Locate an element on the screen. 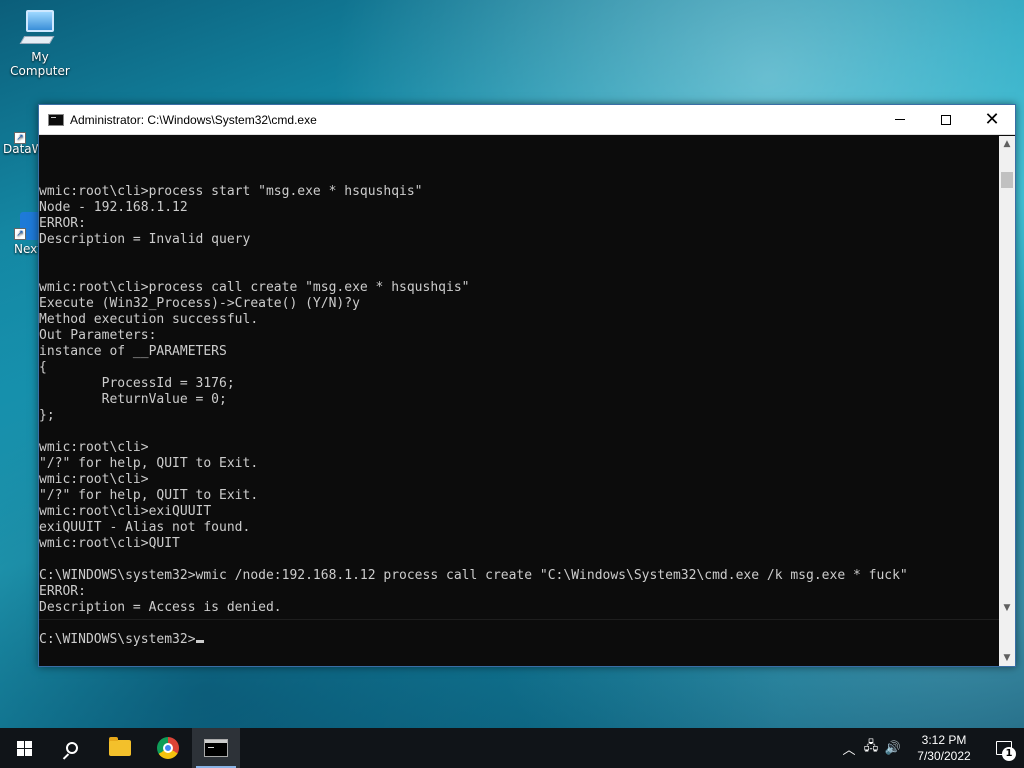 The image size is (1024, 768). console-prompt-line: C:\WINDOWS\system32> is located at coordinates (519, 640).